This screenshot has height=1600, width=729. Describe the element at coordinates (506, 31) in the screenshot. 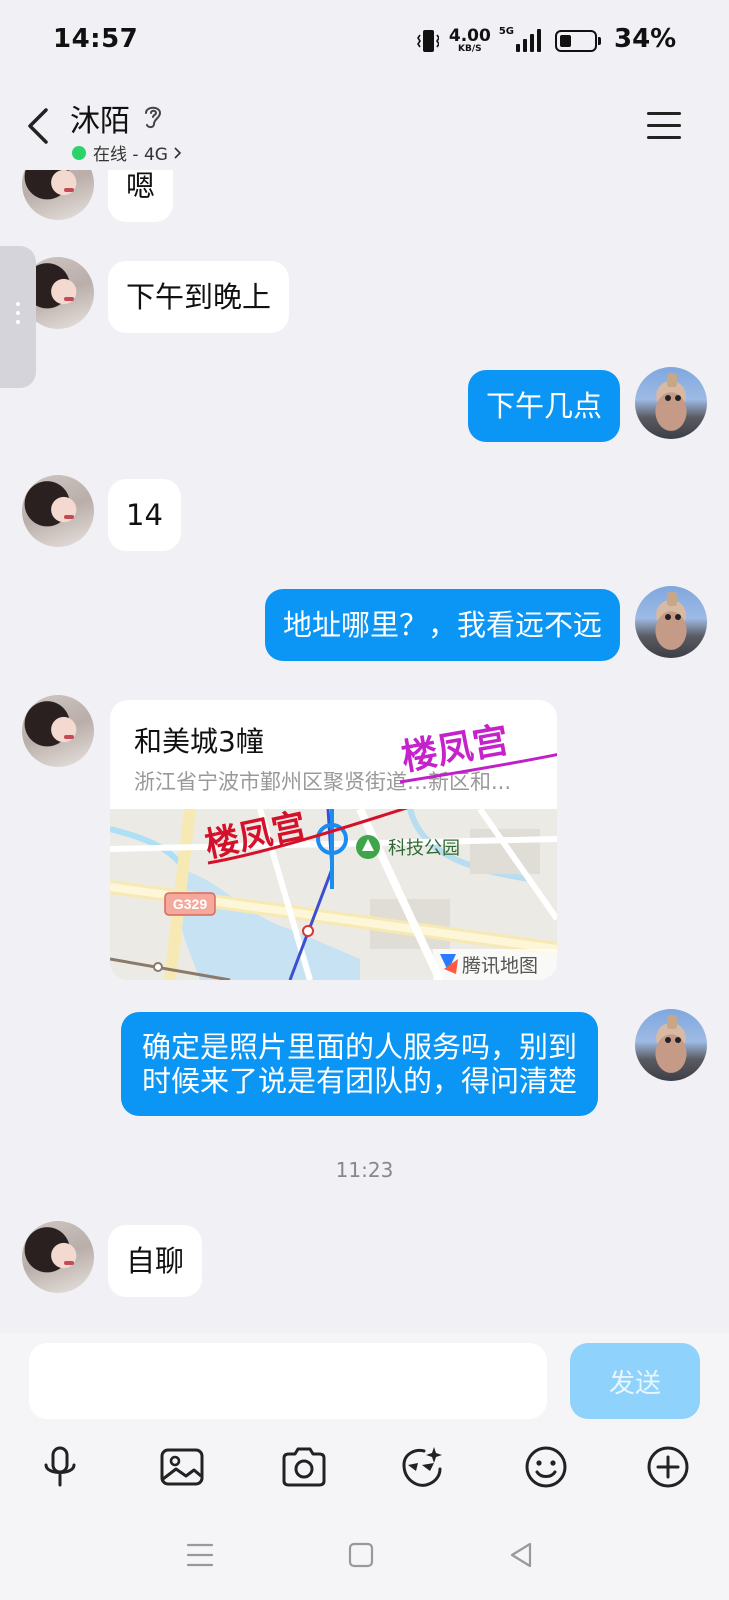

I see `network-type: 5G` at that location.